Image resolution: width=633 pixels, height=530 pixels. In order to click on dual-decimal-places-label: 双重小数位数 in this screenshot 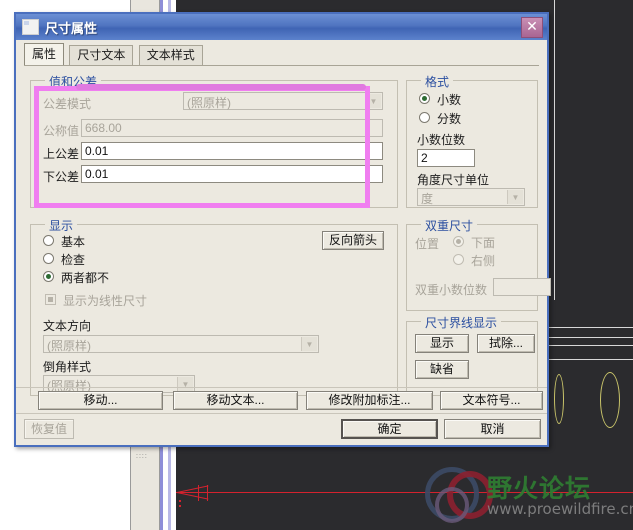, I will do `click(451, 290)`.